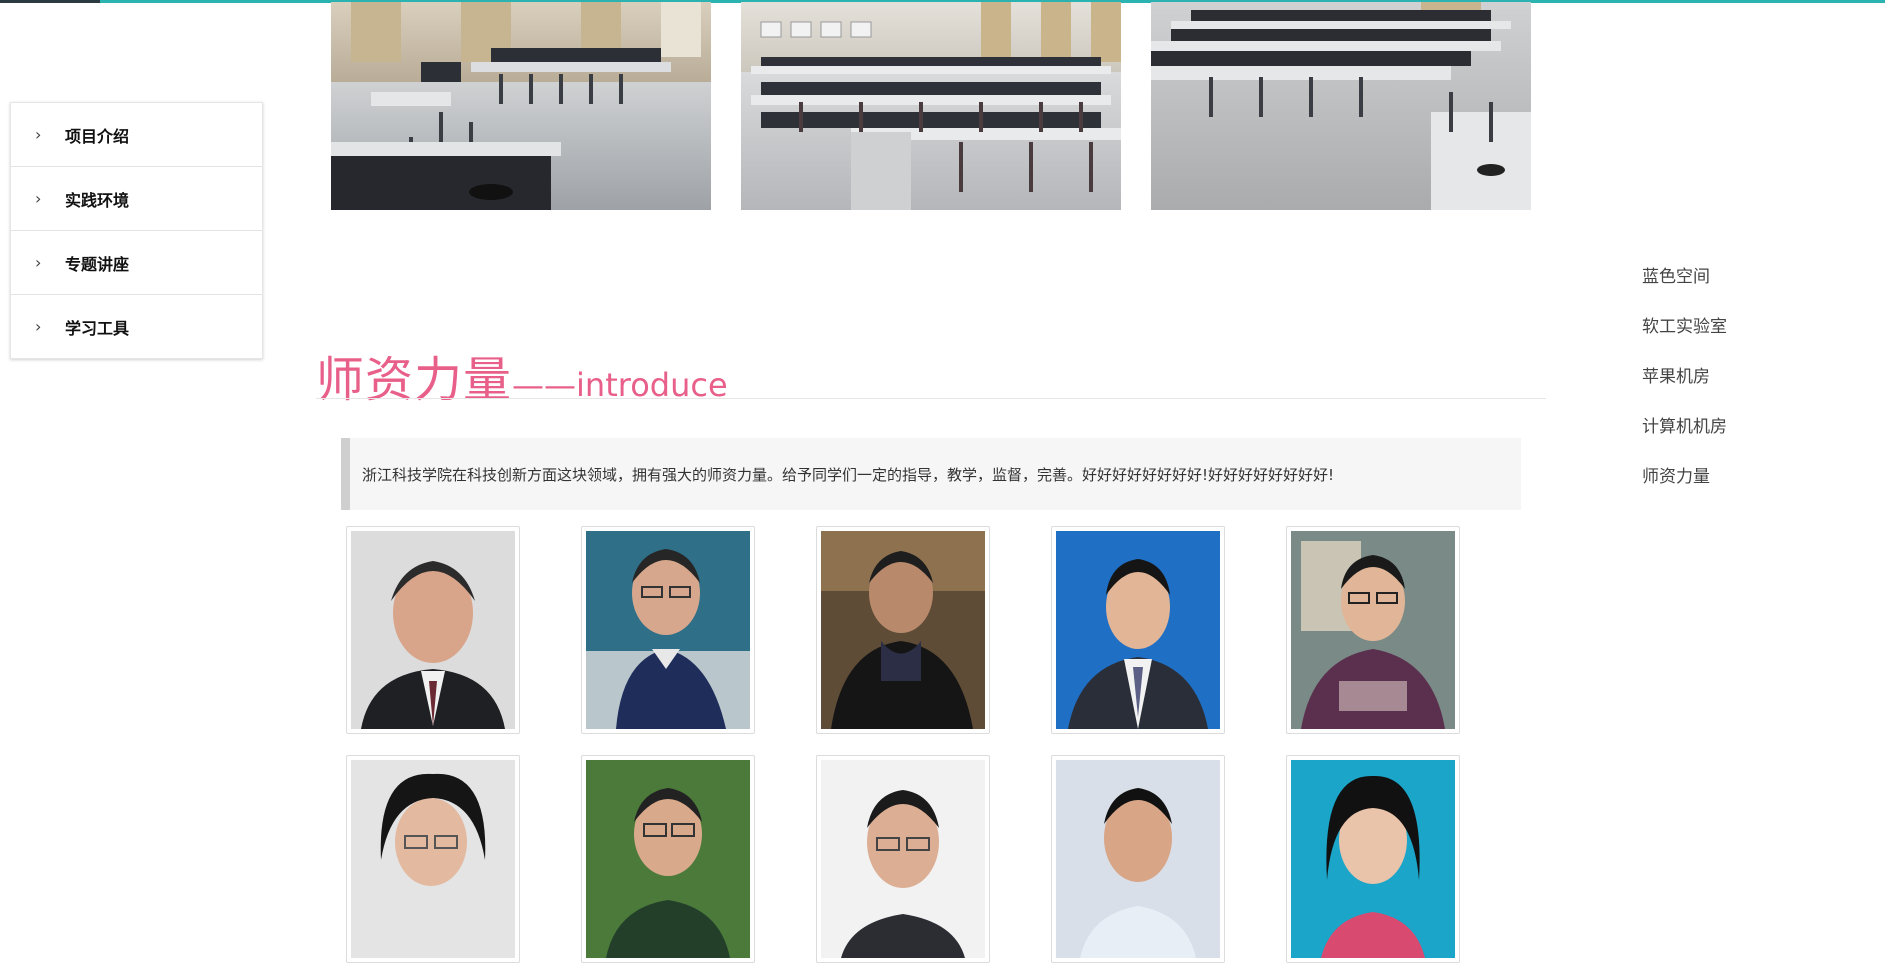 This screenshot has width=1885, height=963. I want to click on right-nav-item-blue-space: 蓝色空间, so click(1684, 287).